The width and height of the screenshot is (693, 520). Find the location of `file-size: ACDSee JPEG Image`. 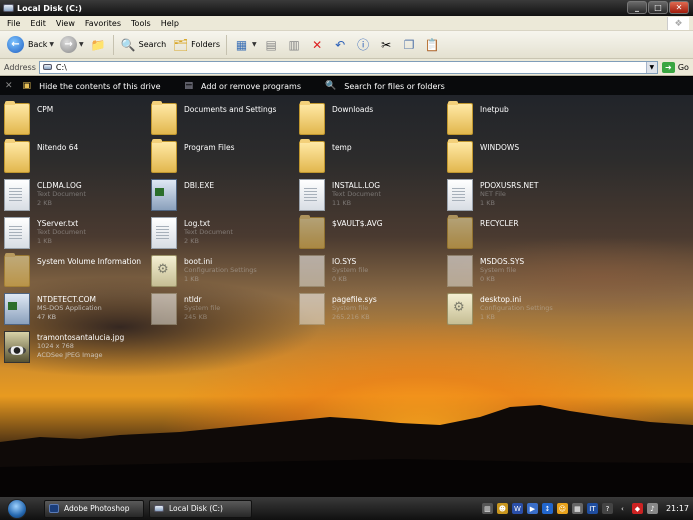

file-size: ACDSee JPEG Image is located at coordinates (70, 355).